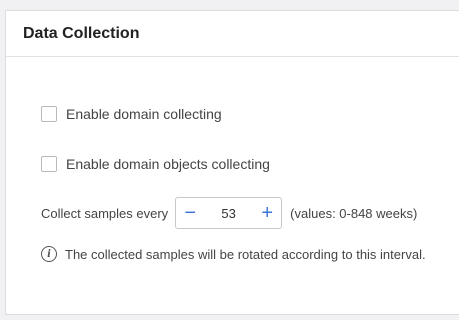 The image size is (459, 320). I want to click on domain-objects-collecting-label: Enable domain objects collecting, so click(168, 164).